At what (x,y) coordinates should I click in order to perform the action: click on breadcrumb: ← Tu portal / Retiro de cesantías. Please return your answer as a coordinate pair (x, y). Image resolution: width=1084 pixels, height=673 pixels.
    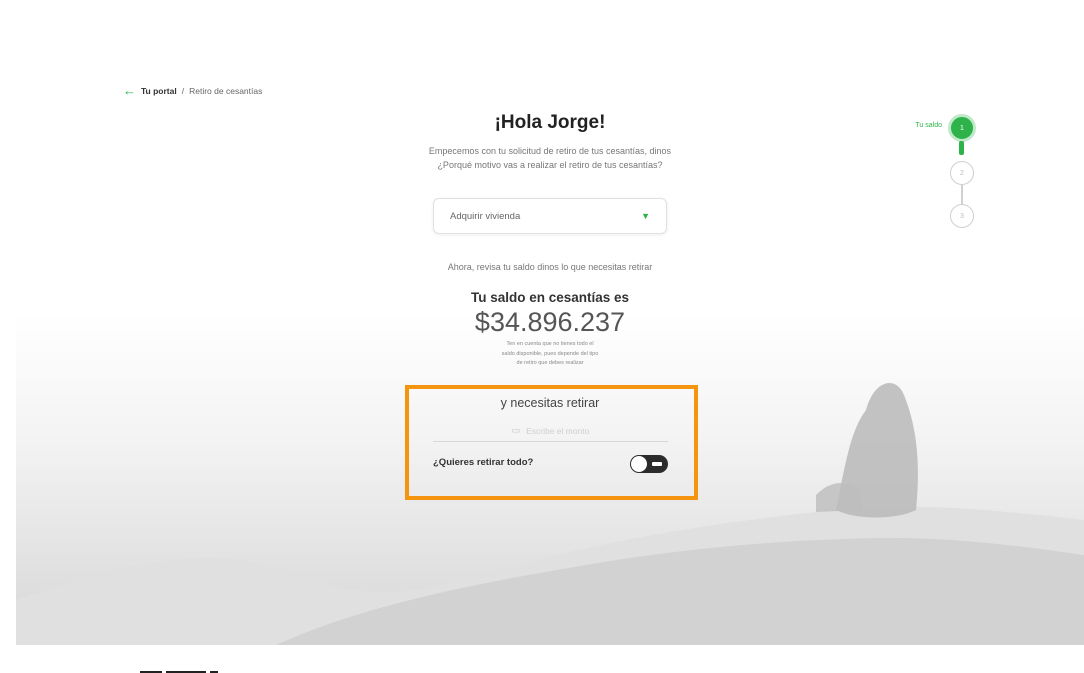
    Looking at the image, I should click on (192, 90).